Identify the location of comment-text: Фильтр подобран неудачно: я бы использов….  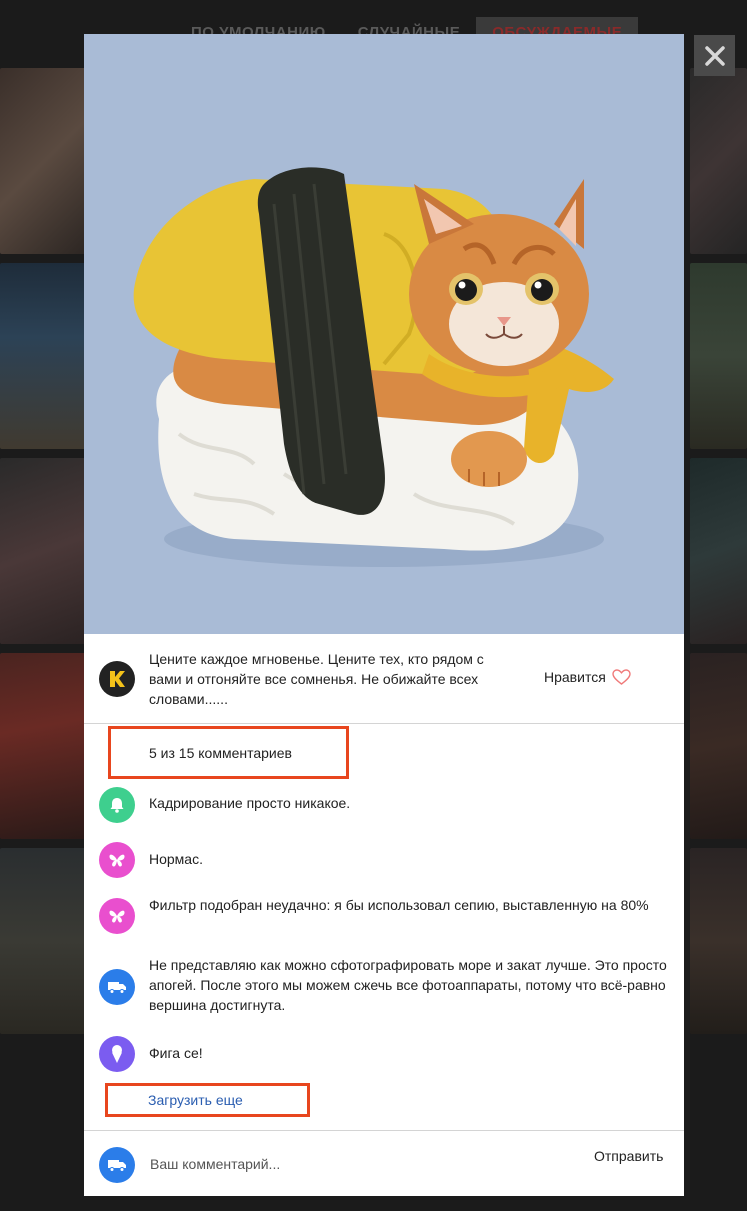
(399, 905).